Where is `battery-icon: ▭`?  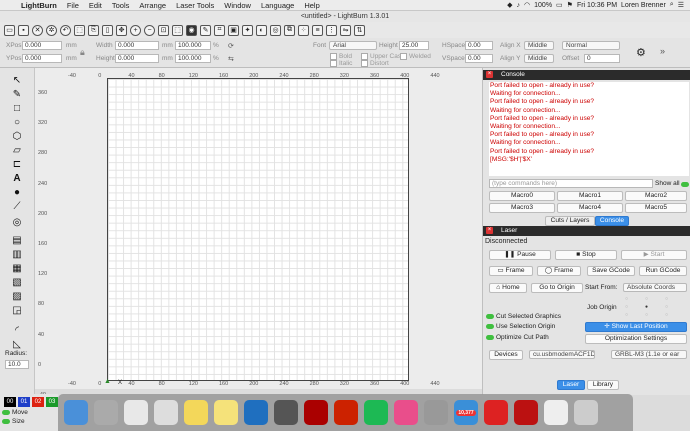 battery-icon: ▭ is located at coordinates (559, 5).